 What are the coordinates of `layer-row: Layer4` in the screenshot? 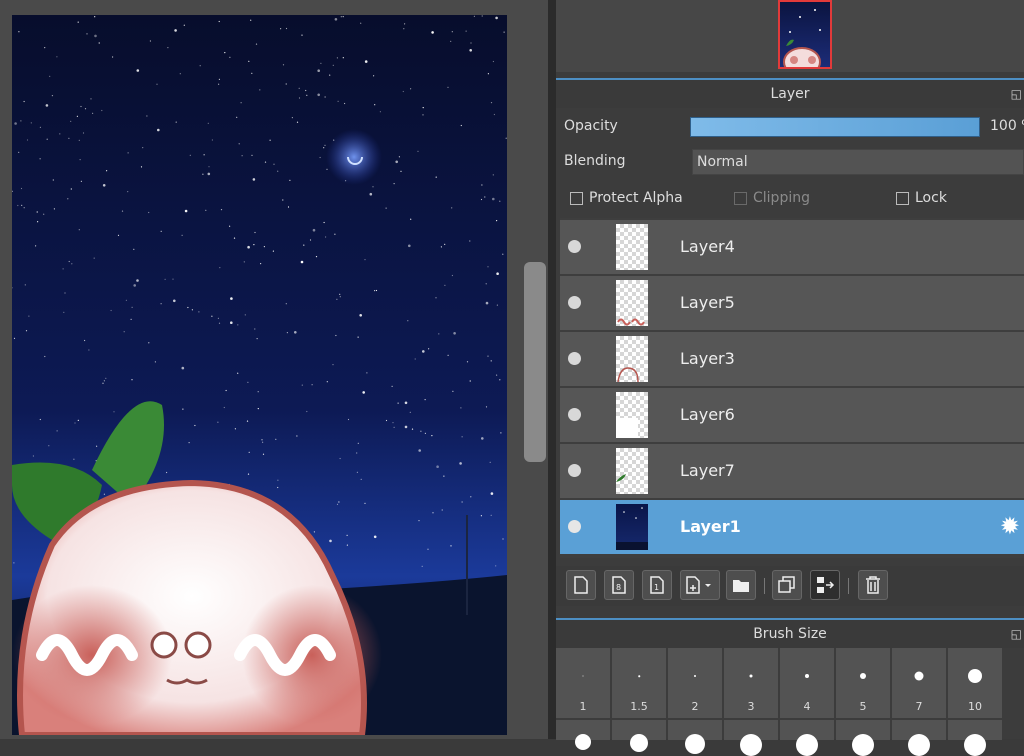 It's located at (792, 248).